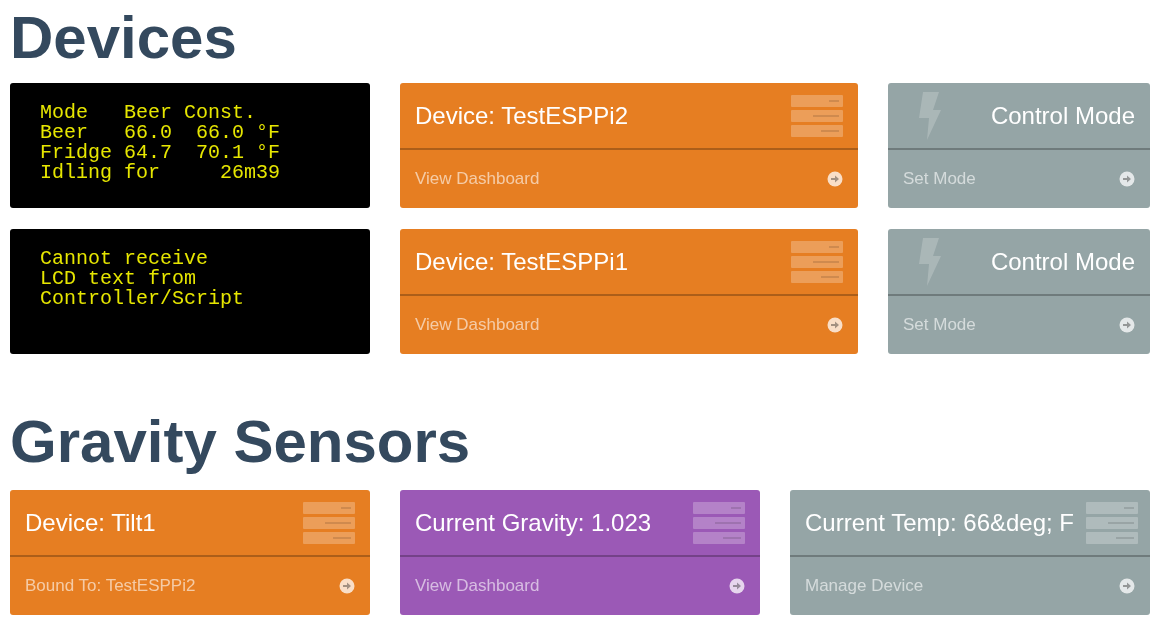 Image resolution: width=1161 pixels, height=629 pixels. What do you see at coordinates (124, 38) in the screenshot?
I see `section-heading: Devices` at bounding box center [124, 38].